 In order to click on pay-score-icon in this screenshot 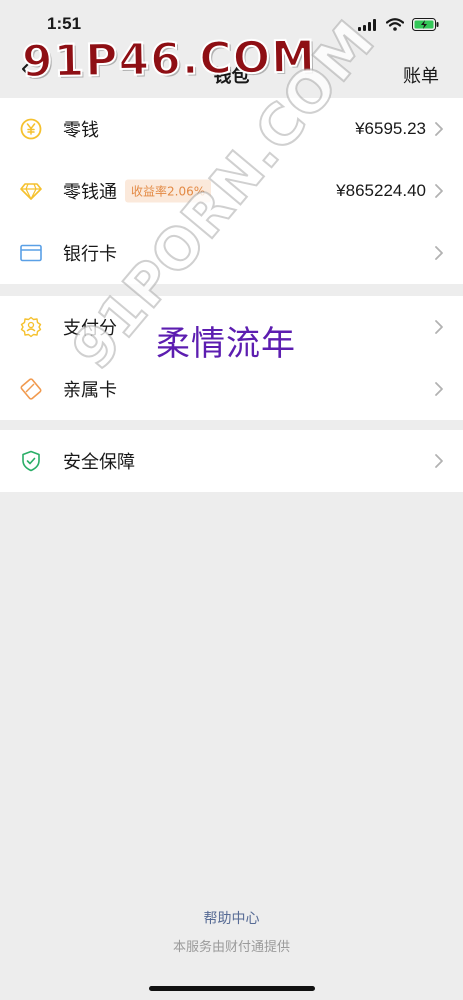, I will do `click(31, 327)`.